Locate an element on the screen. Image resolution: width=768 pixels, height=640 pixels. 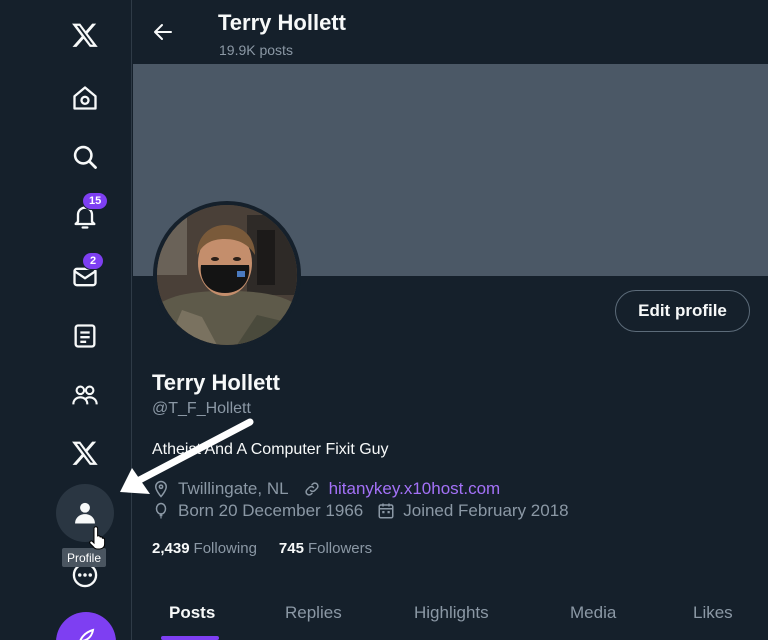
following-link: 2,439 Following is located at coordinates (204, 548).